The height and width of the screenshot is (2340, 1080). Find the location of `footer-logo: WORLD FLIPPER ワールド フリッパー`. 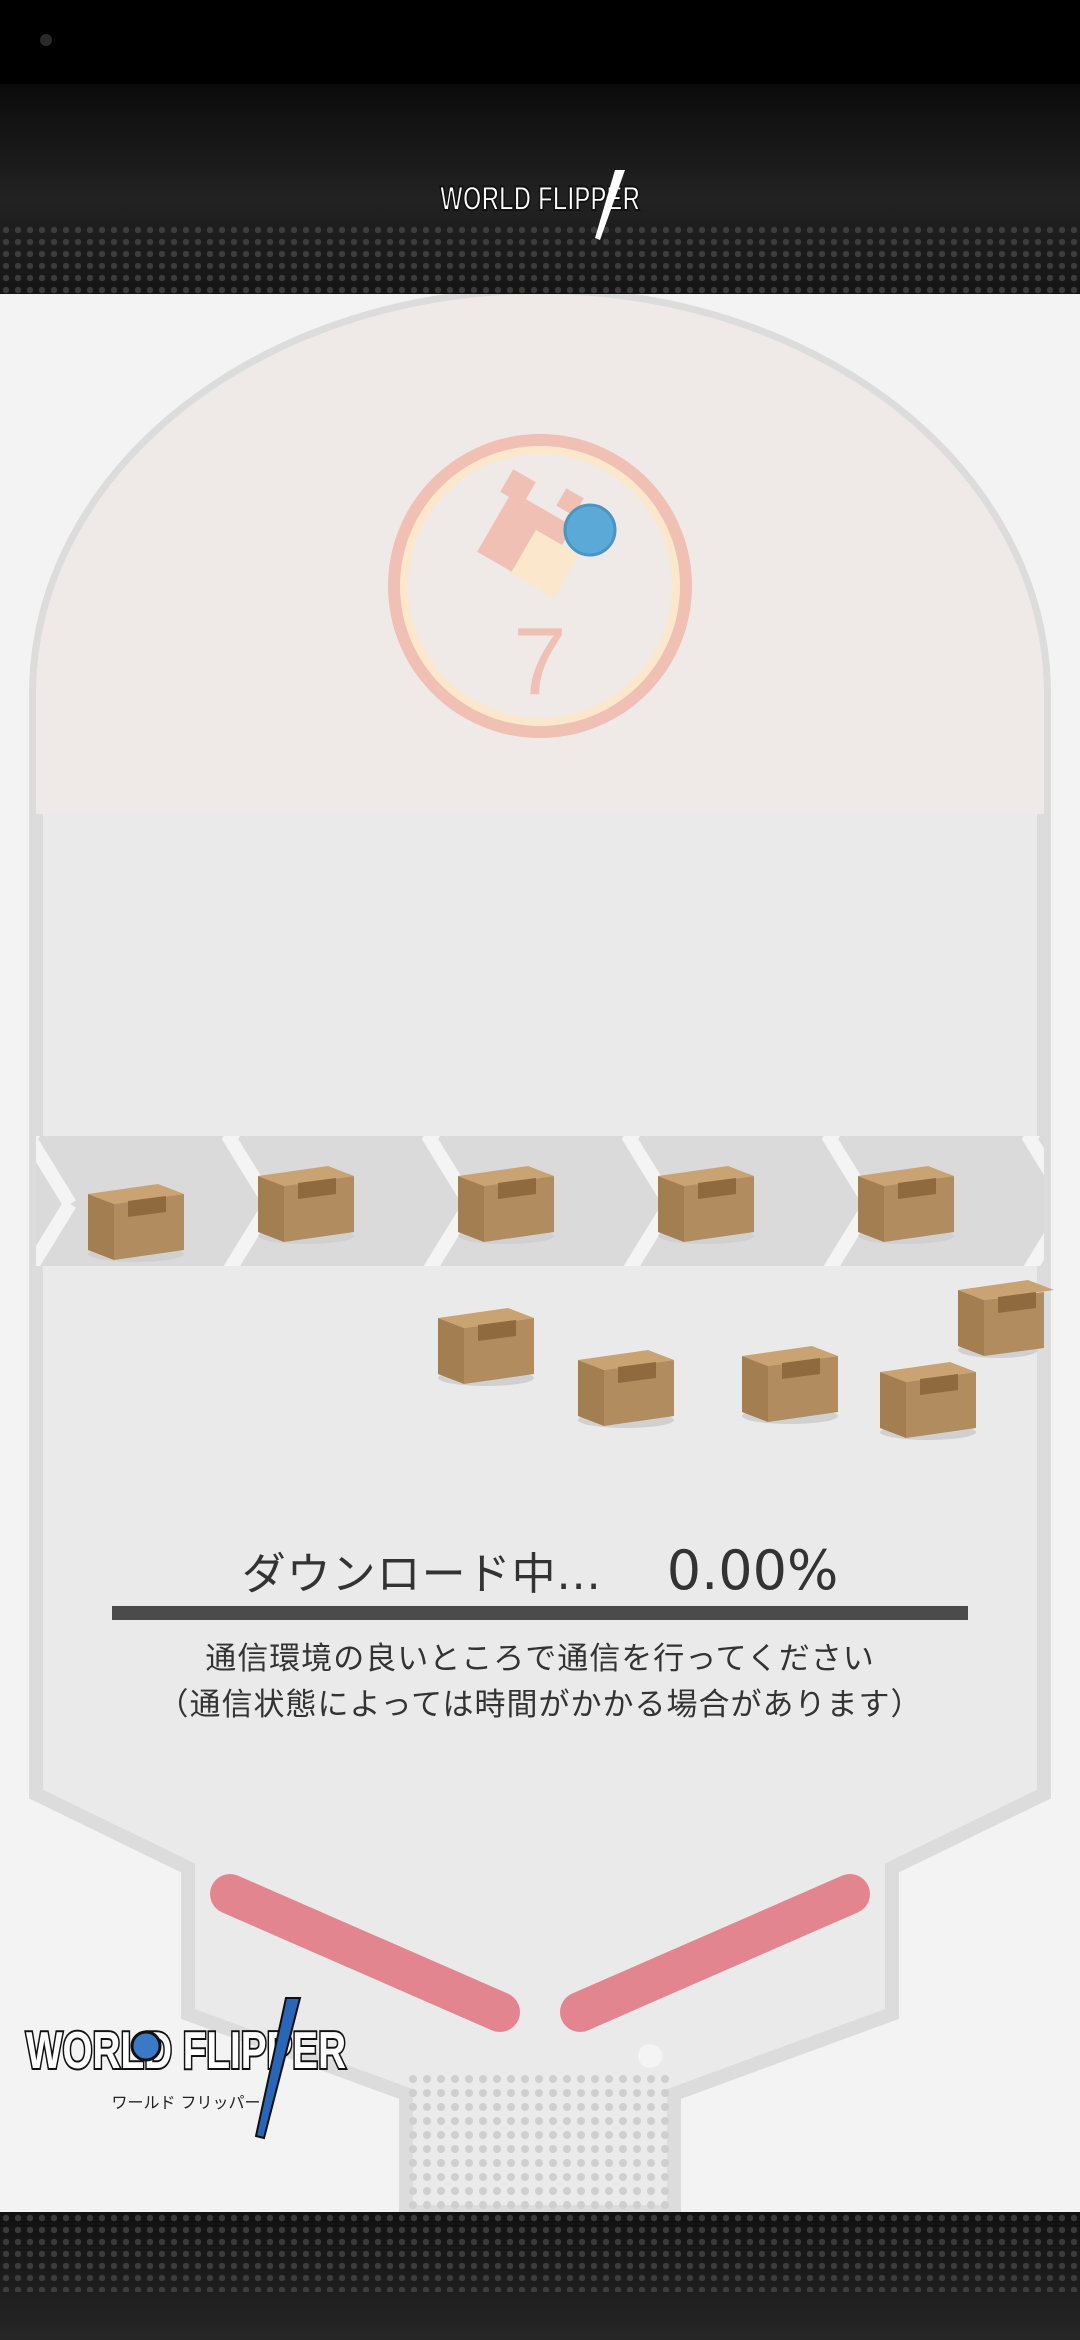

footer-logo: WORLD FLIPPER ワールド フリッパー is located at coordinates (186, 2068).